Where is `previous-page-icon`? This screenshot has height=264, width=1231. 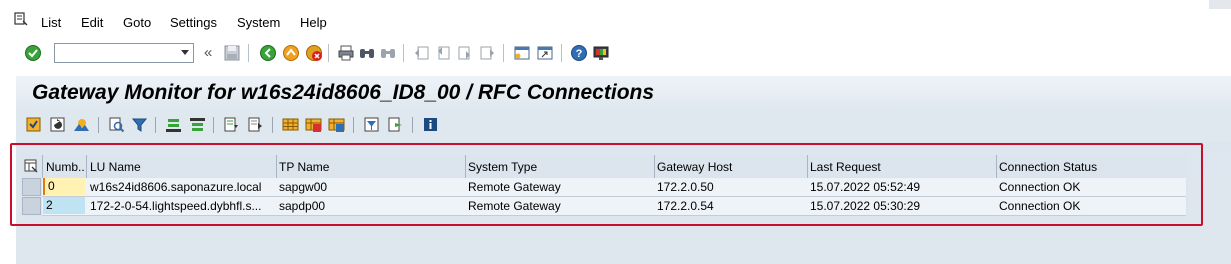 previous-page-icon is located at coordinates (443, 53).